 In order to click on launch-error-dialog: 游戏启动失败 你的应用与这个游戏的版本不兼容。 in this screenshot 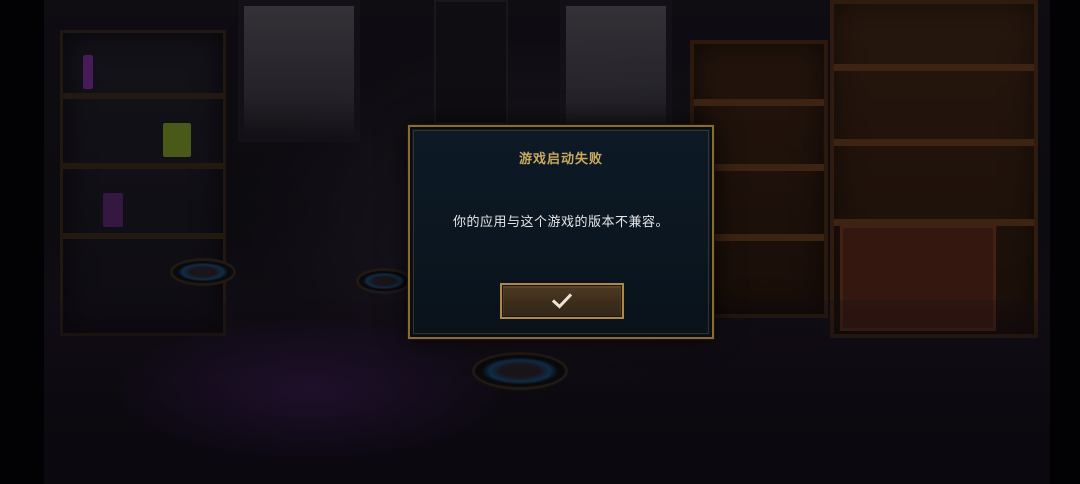, I will do `click(561, 232)`.